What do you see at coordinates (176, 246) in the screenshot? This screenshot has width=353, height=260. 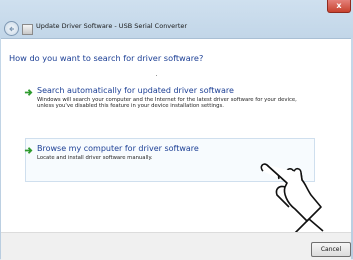 I see `footer-bar: Cancel` at bounding box center [176, 246].